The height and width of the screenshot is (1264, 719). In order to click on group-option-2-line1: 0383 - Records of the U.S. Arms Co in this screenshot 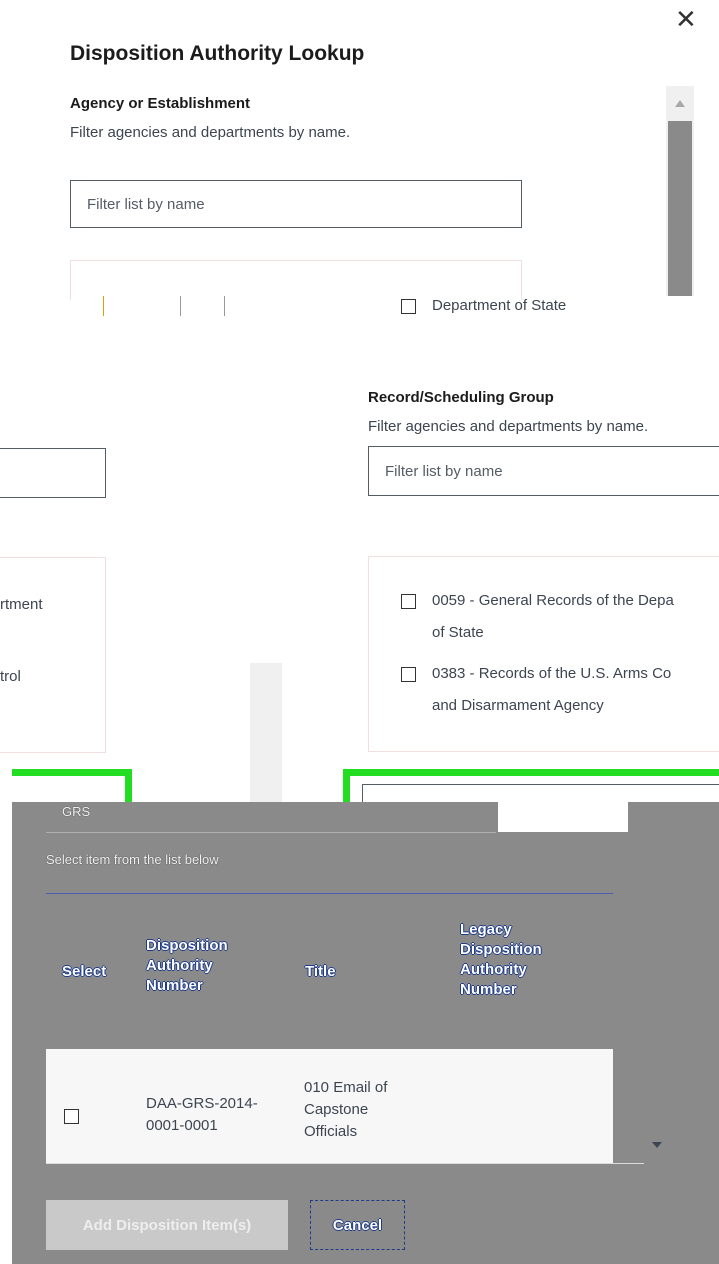, I will do `click(552, 673)`.